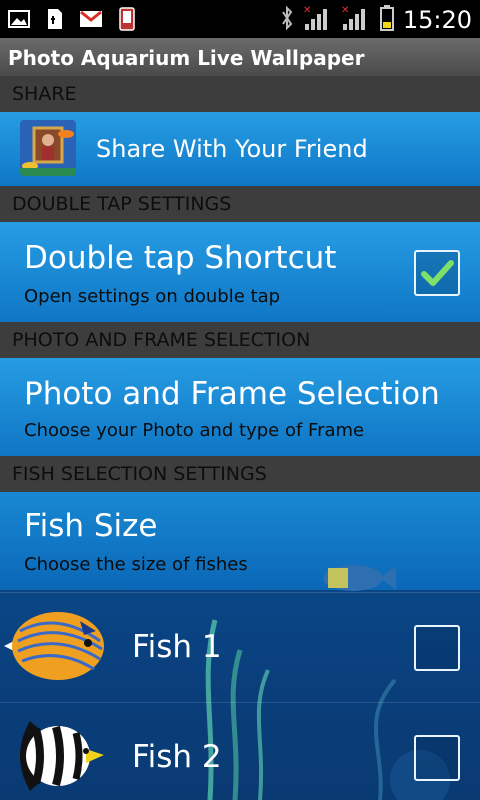 The height and width of the screenshot is (800, 480). What do you see at coordinates (91, 19) in the screenshot?
I see `gmail-icon` at bounding box center [91, 19].